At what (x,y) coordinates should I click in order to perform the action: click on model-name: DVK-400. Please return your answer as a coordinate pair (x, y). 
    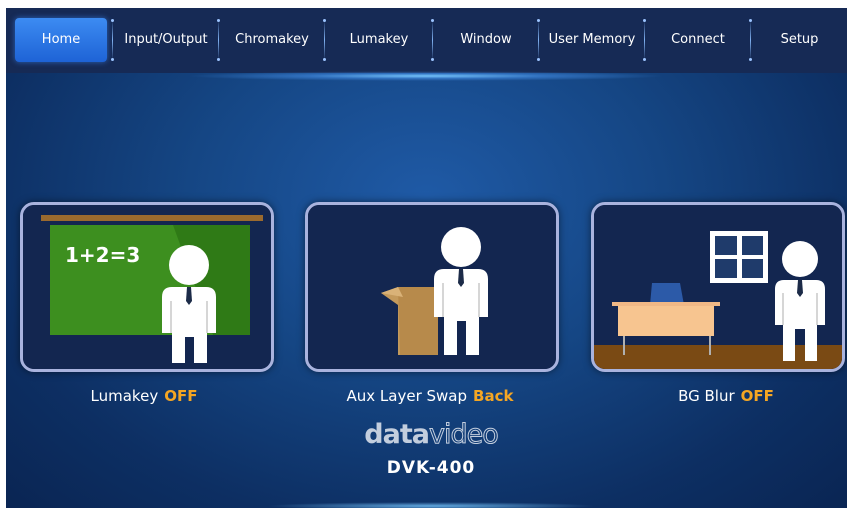
    Looking at the image, I should click on (431, 468).